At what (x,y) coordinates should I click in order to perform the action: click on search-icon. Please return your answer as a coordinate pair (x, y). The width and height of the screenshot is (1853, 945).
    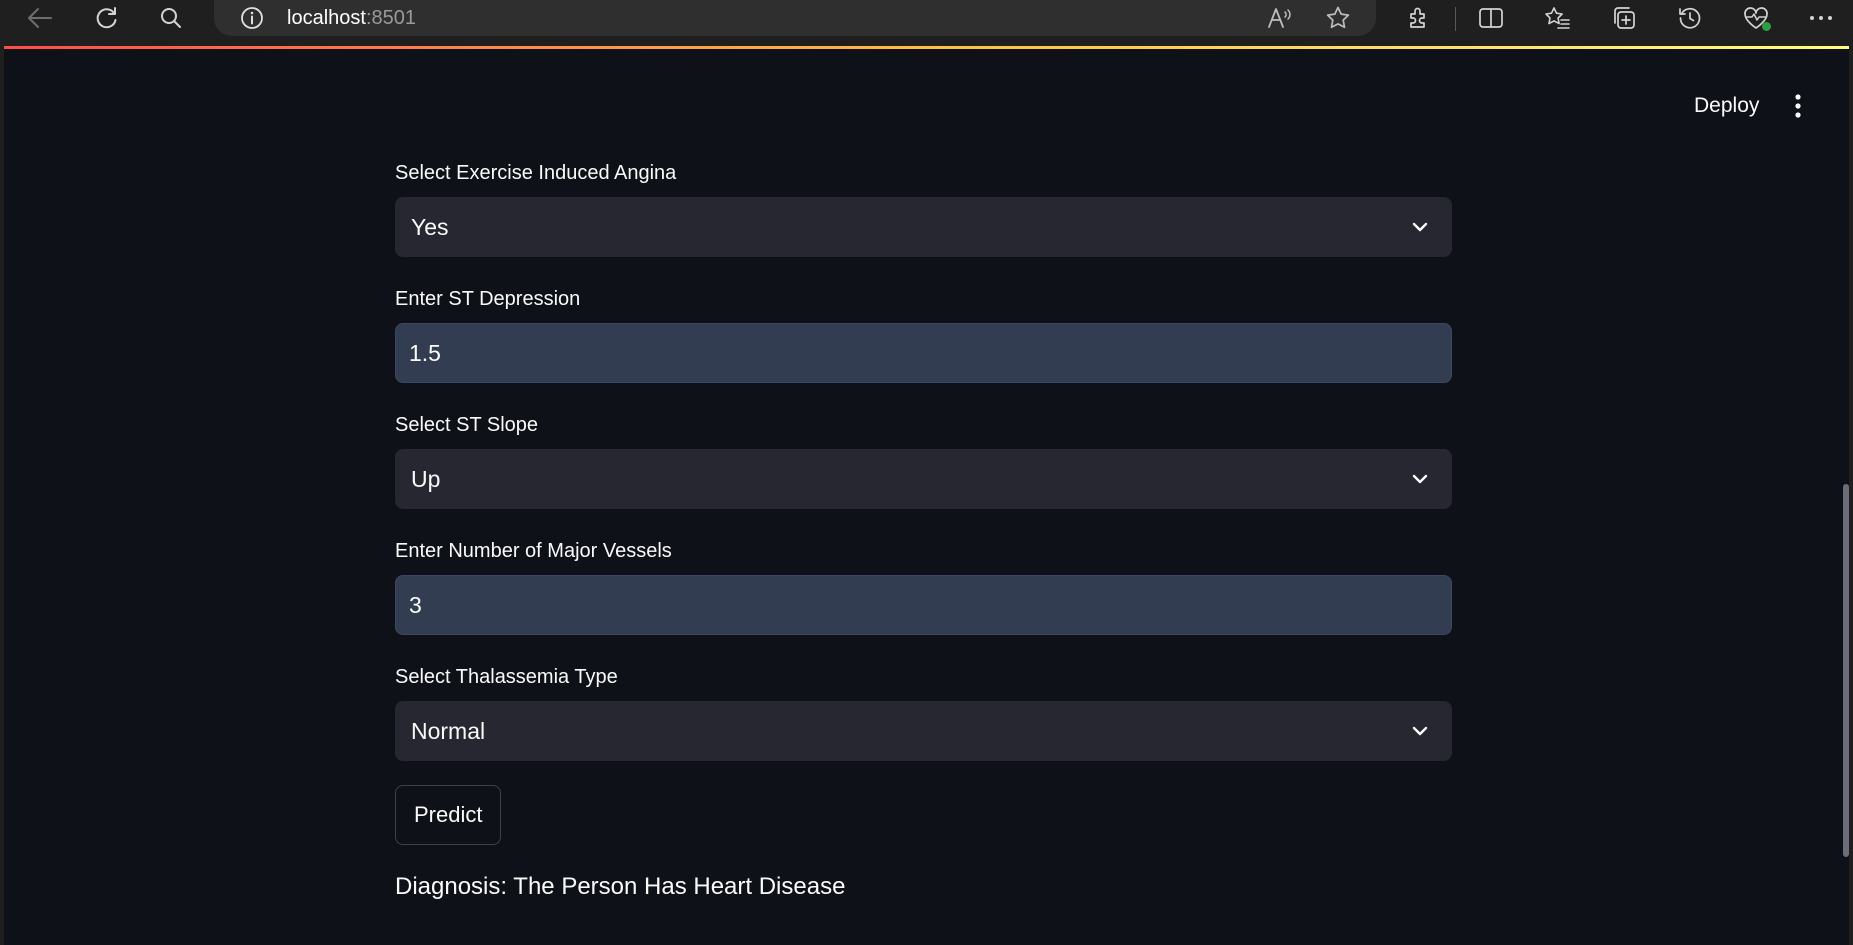
    Looking at the image, I should click on (171, 18).